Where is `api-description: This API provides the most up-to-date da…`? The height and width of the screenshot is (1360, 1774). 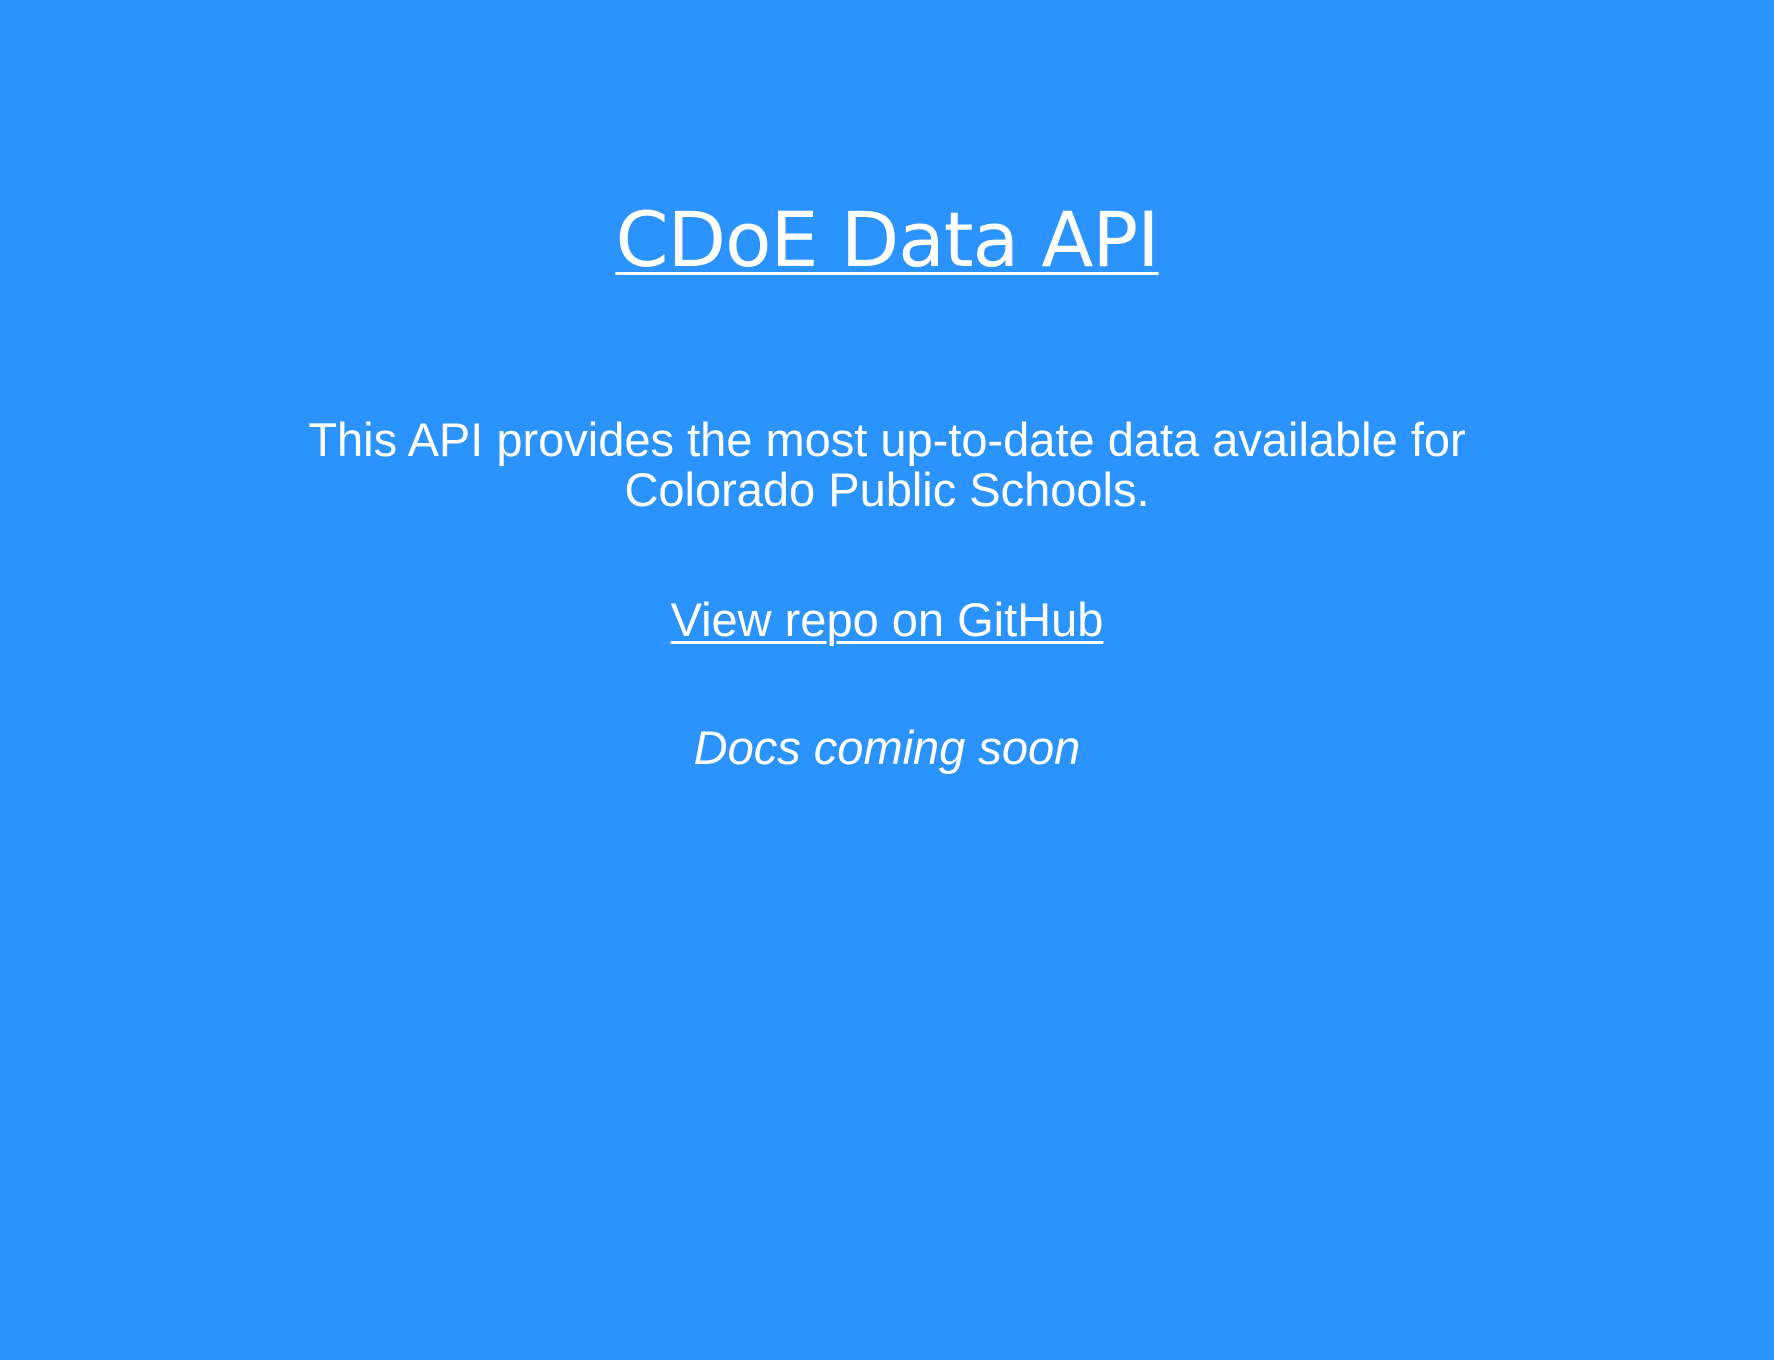 api-description: This API provides the most up-to-date da… is located at coordinates (887, 465).